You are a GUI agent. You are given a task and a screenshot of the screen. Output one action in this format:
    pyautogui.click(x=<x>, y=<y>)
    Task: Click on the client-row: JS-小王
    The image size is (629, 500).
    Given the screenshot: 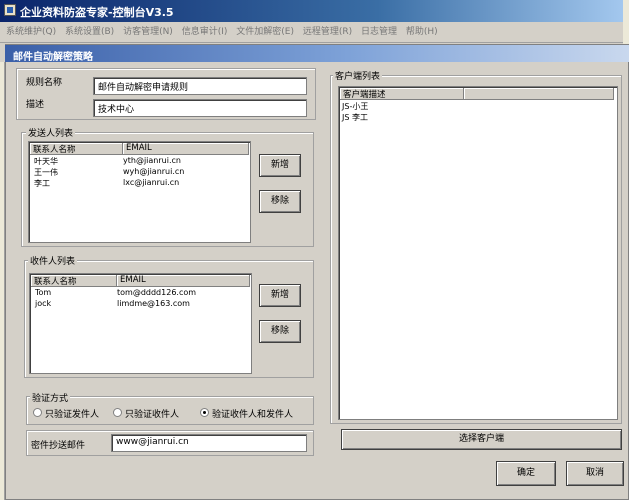 What is the action you would take?
    pyautogui.click(x=355, y=106)
    